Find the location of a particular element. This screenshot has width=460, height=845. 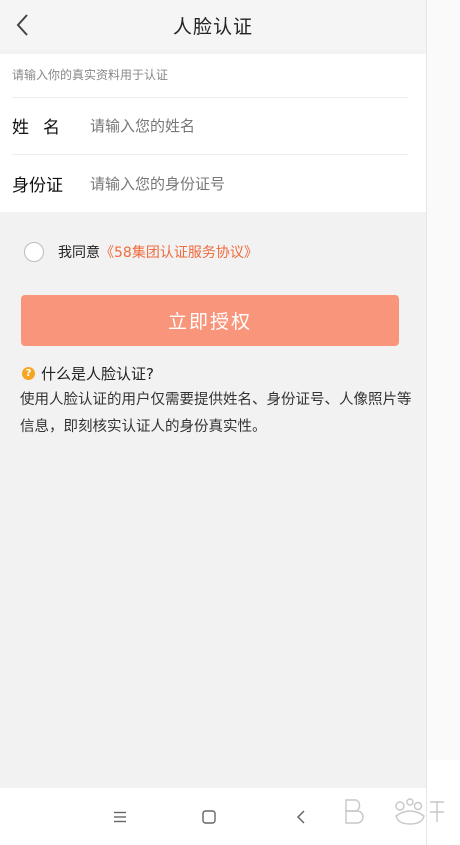

id-number-input is located at coordinates (247, 183).